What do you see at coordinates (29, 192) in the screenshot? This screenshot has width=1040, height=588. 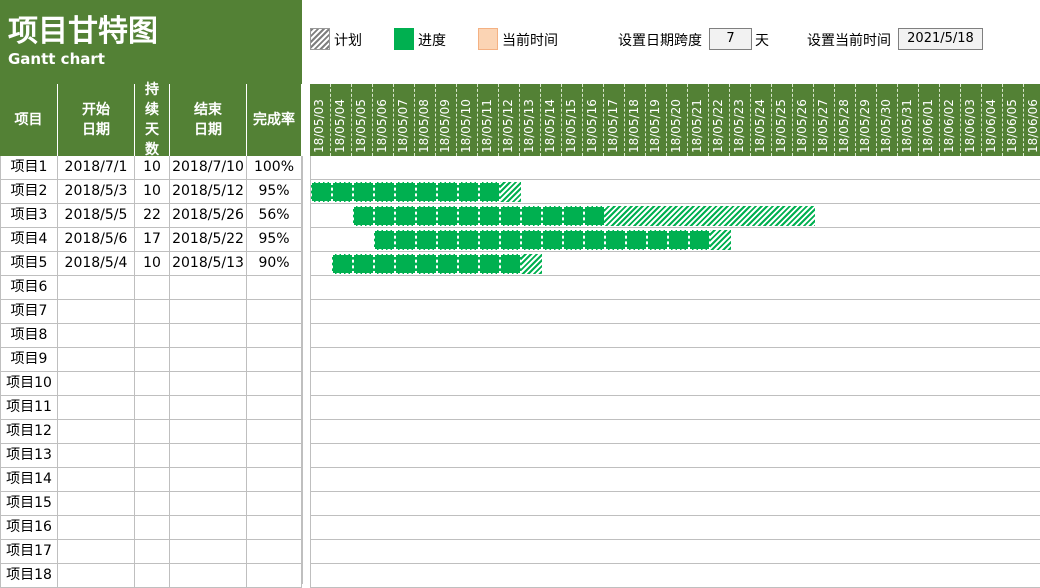 I see `cell-name: 项目2` at bounding box center [29, 192].